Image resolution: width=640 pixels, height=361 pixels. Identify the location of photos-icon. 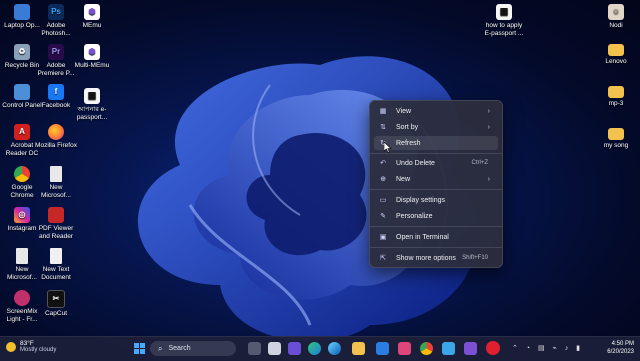
(448, 348).